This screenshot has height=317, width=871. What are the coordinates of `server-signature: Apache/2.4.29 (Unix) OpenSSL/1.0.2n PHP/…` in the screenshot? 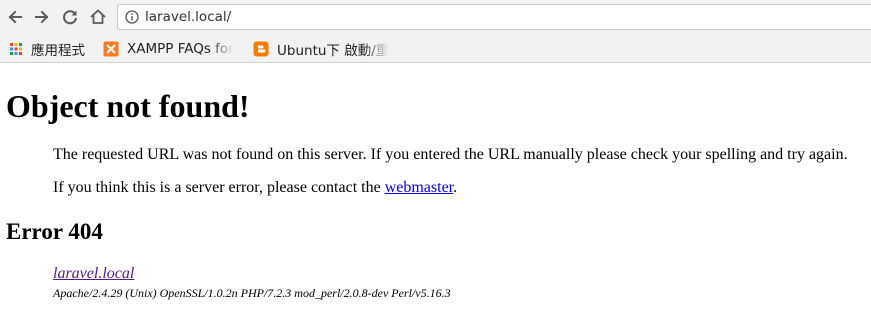 It's located at (252, 293).